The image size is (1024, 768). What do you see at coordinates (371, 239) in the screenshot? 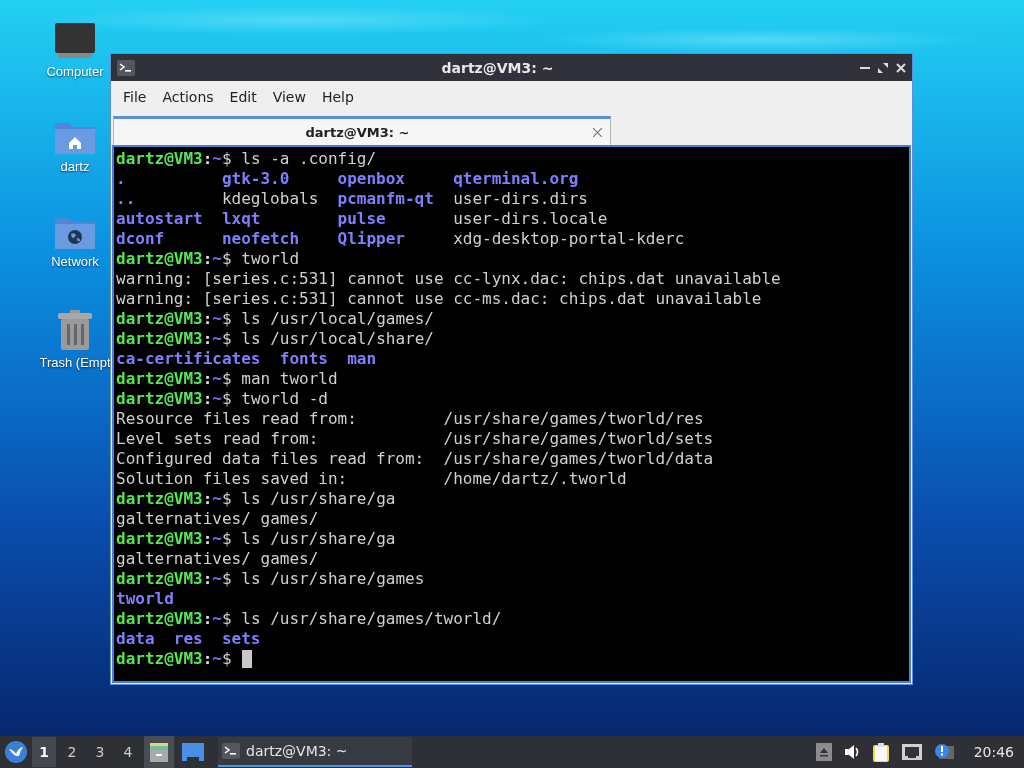
I see `directory-name: Qlipper` at bounding box center [371, 239].